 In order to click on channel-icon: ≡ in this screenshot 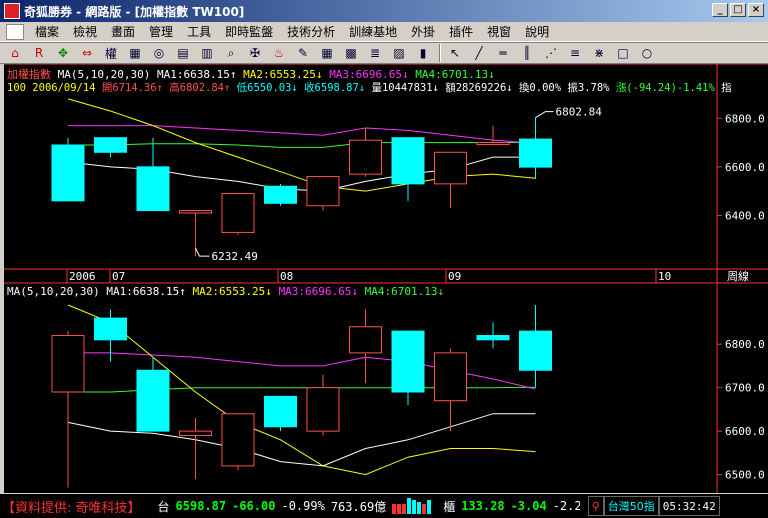, I will do `click(575, 53)`.